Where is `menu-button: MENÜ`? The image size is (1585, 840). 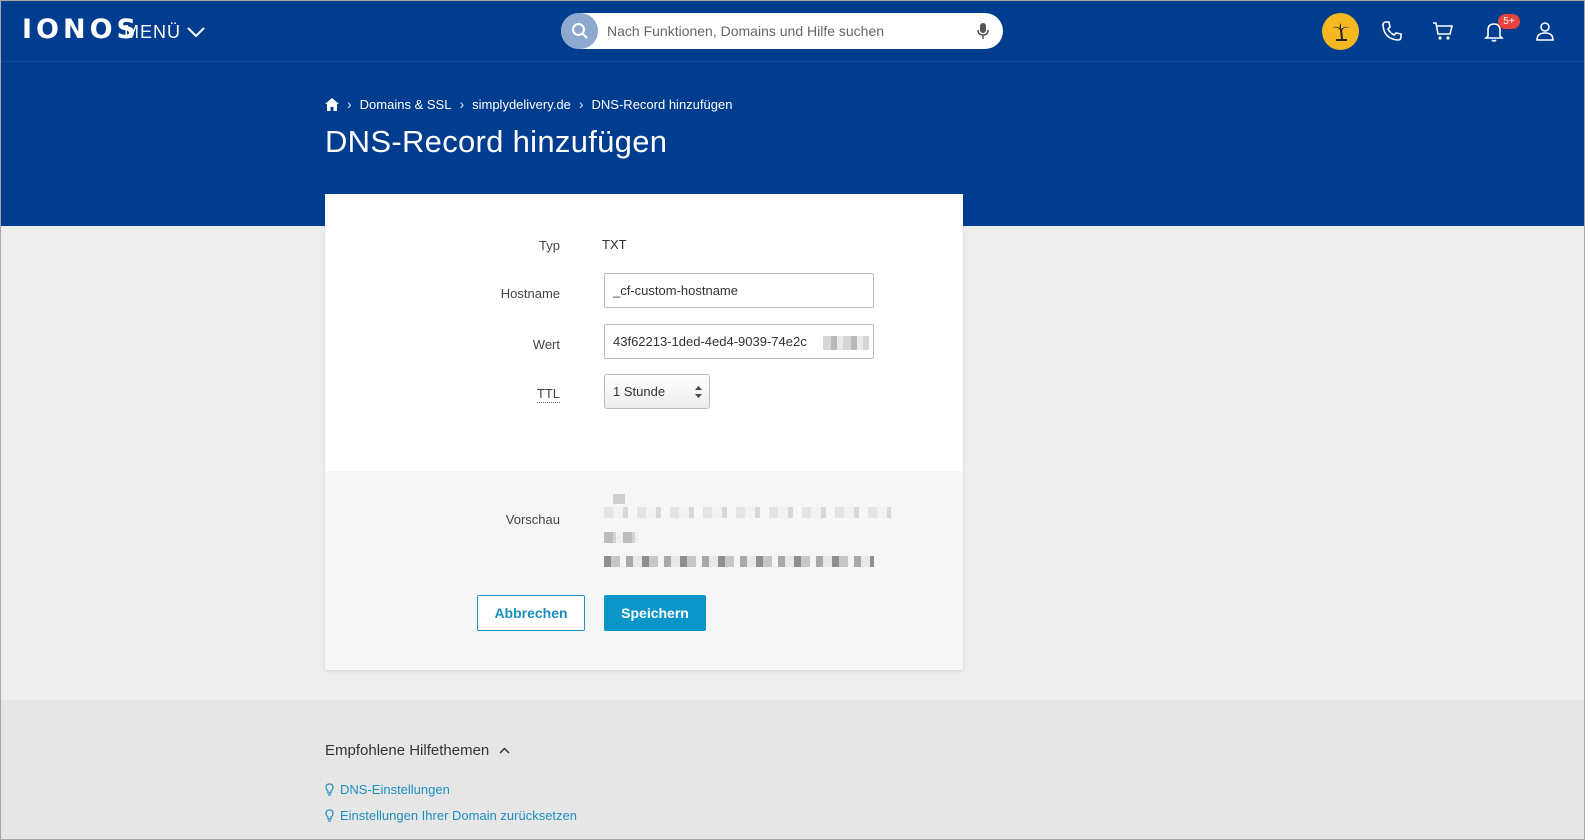
menu-button: MENÜ is located at coordinates (164, 32).